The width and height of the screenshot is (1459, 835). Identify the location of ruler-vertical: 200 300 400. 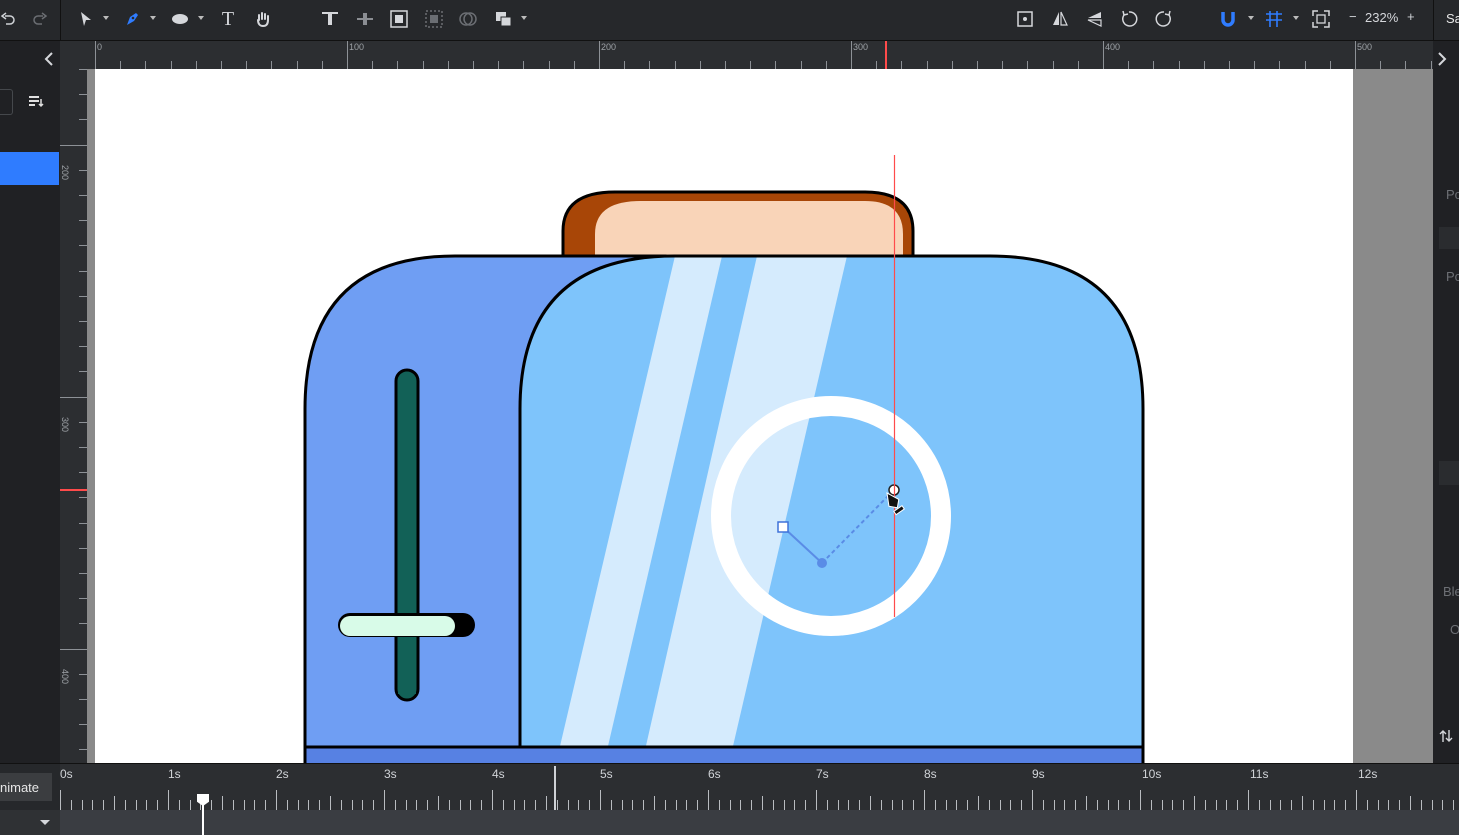
(73, 416).